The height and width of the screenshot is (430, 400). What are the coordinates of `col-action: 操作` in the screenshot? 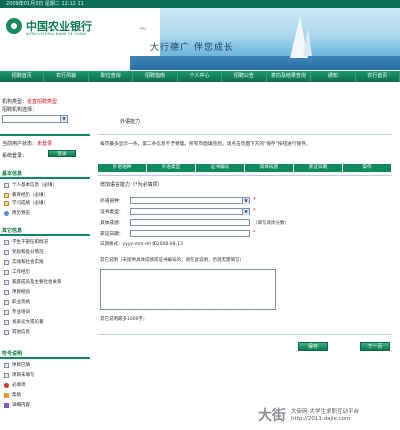 It's located at (367, 168).